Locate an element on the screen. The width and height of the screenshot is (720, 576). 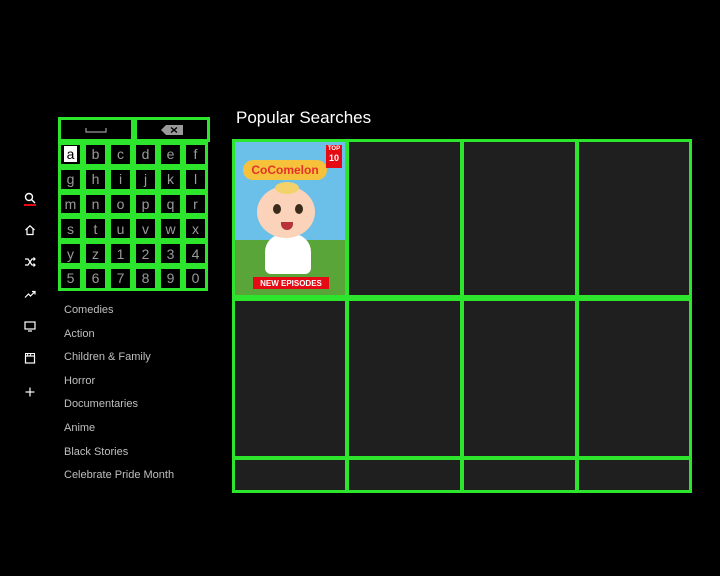
key-e: e is located at coordinates (170, 154).